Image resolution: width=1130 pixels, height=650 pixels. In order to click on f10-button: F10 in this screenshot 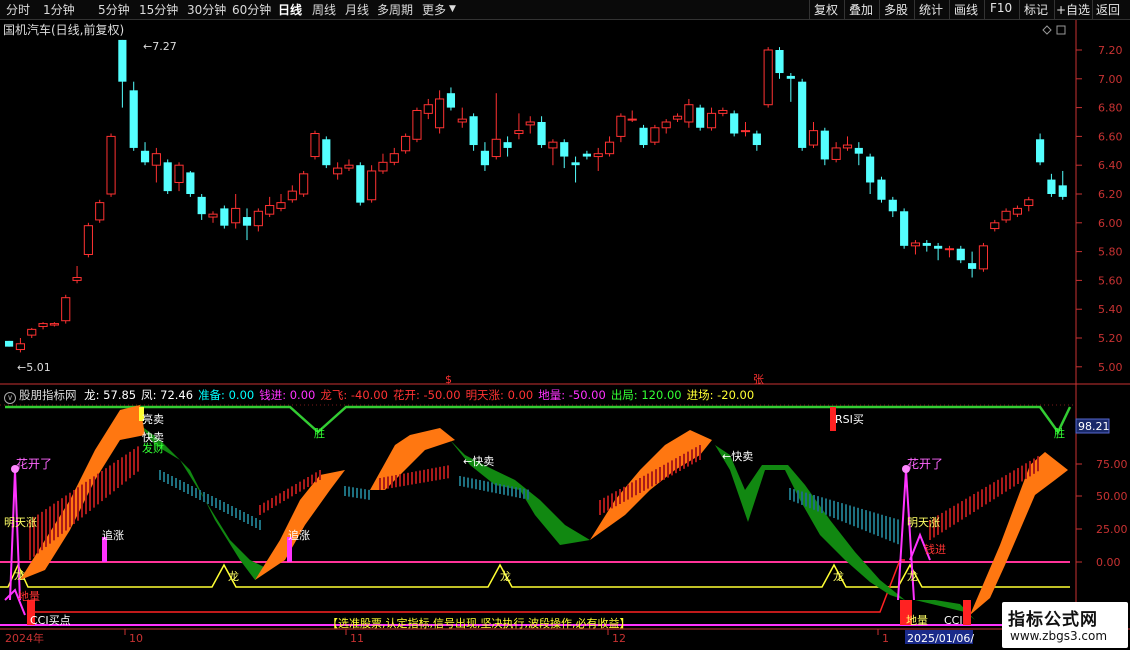, I will do `click(1001, 8)`.